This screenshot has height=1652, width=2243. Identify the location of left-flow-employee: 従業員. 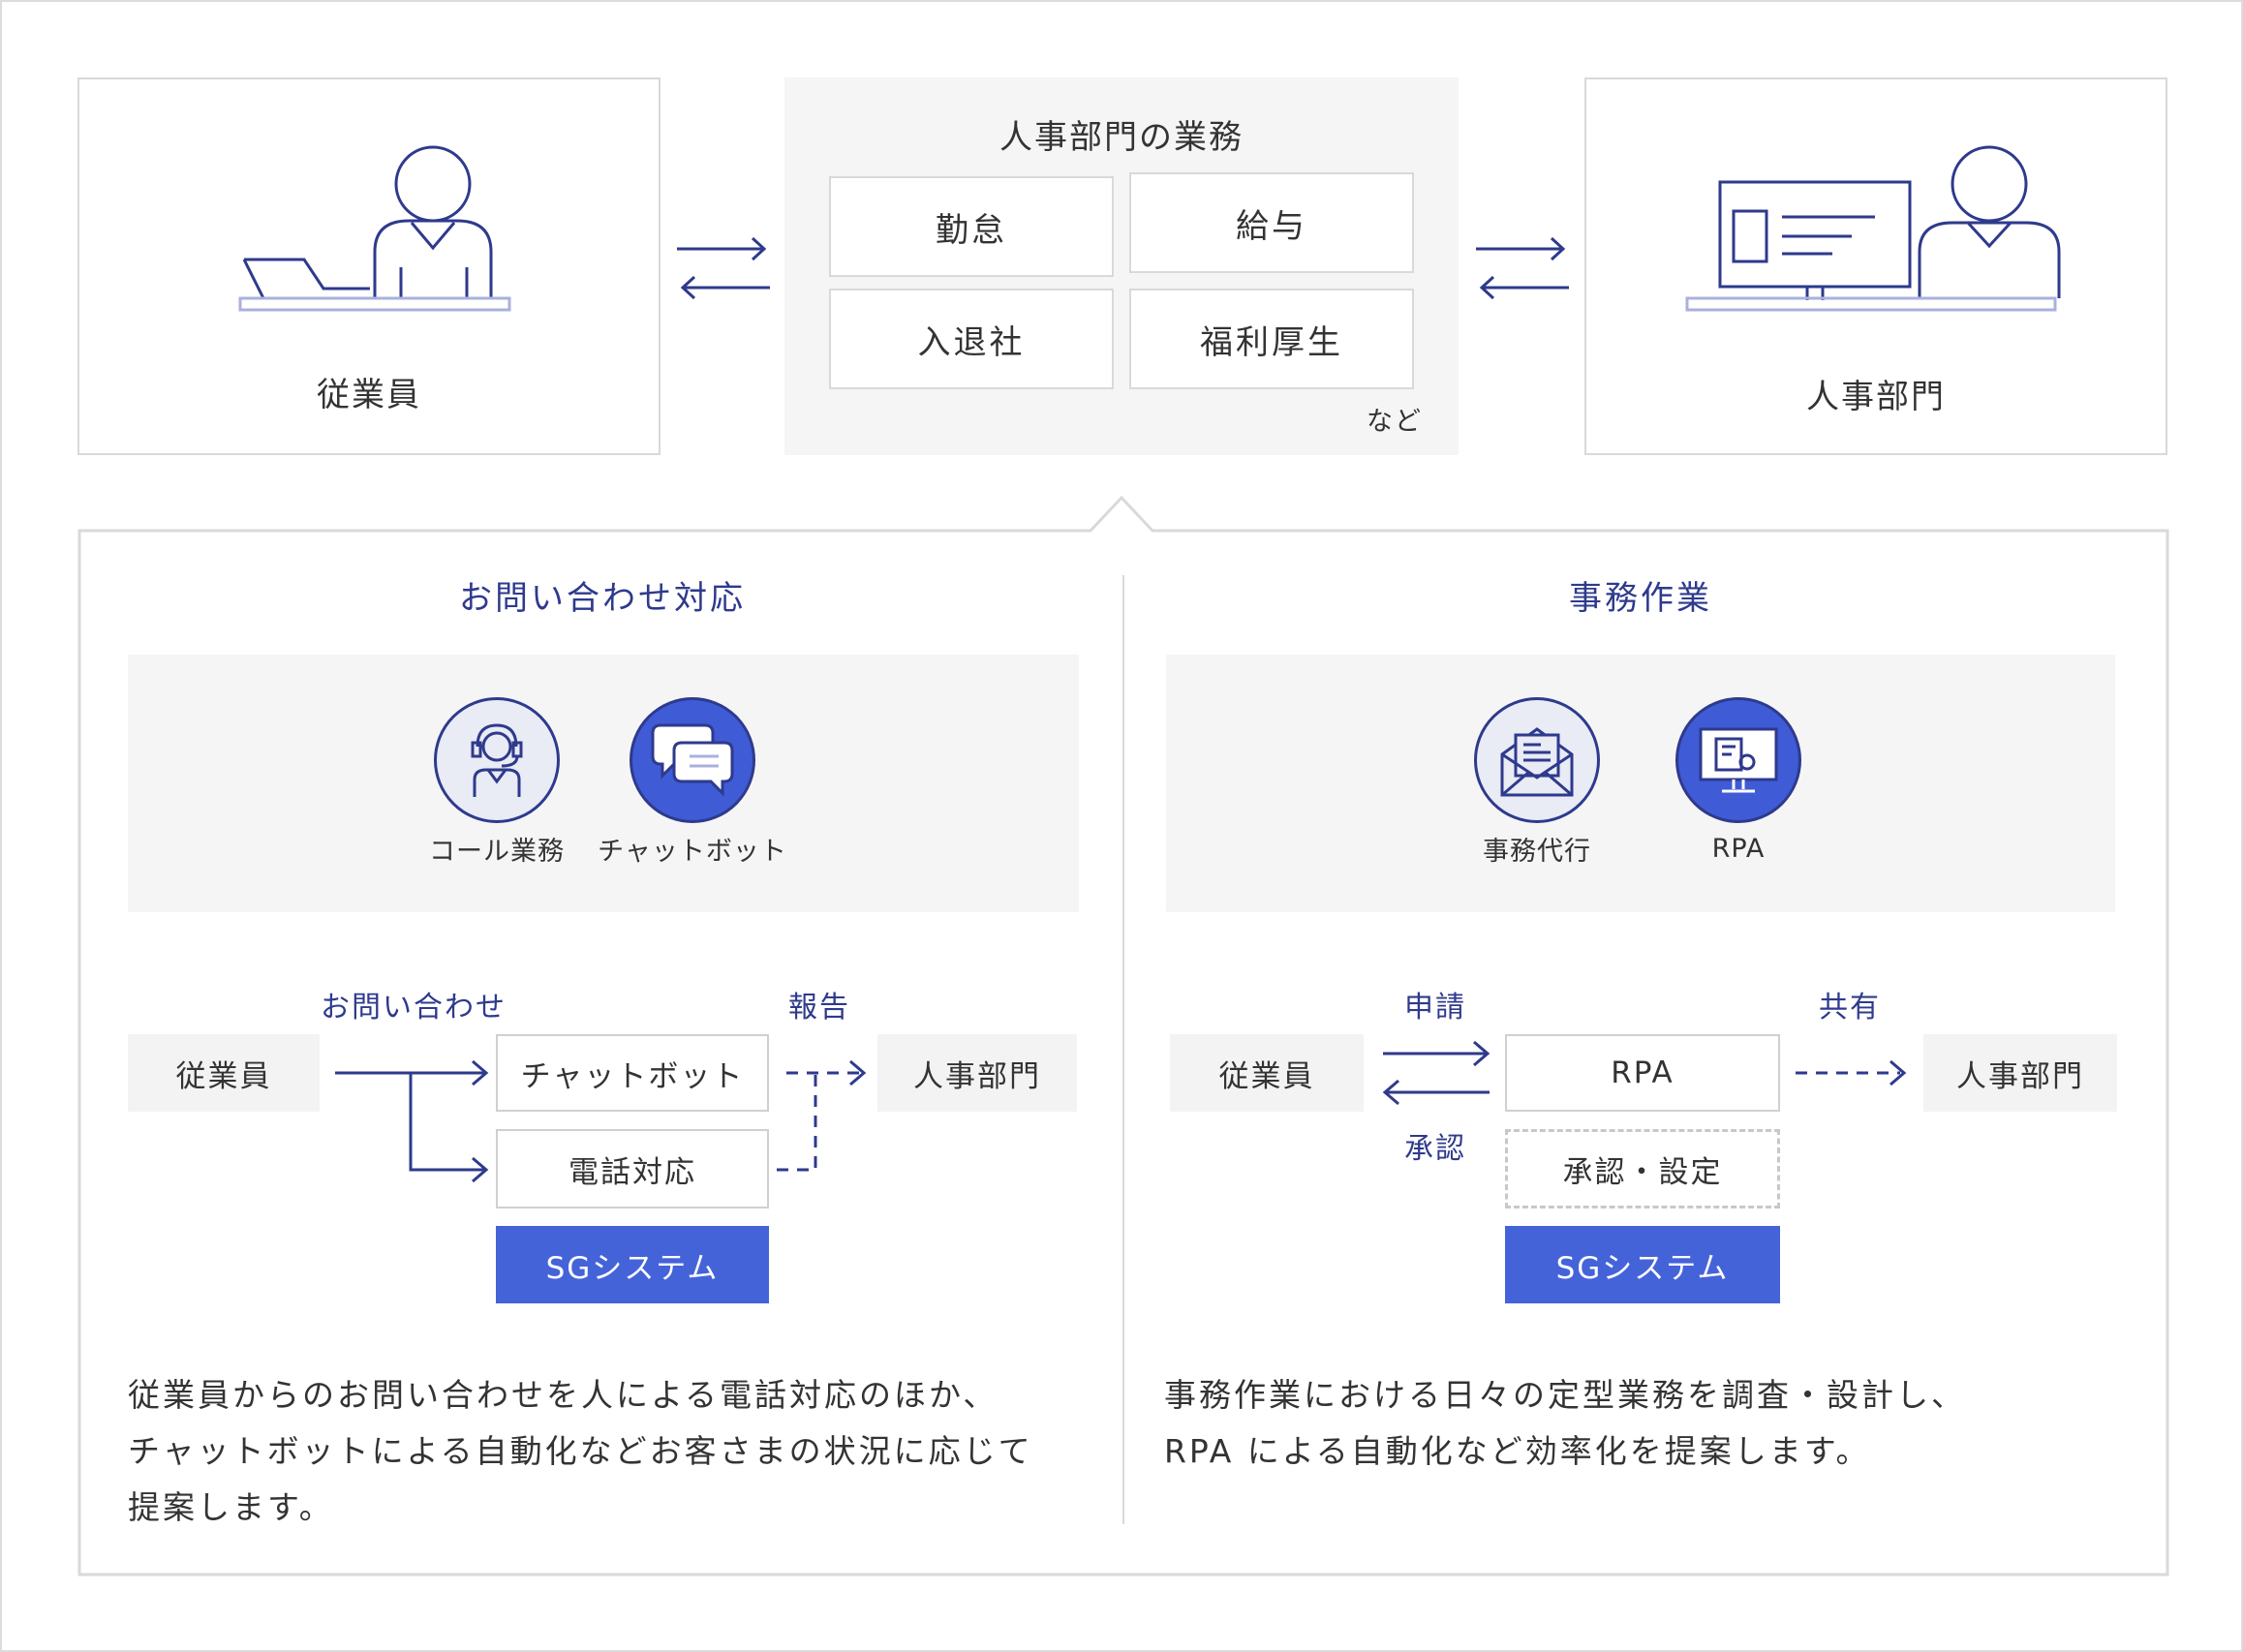
(224, 1073).